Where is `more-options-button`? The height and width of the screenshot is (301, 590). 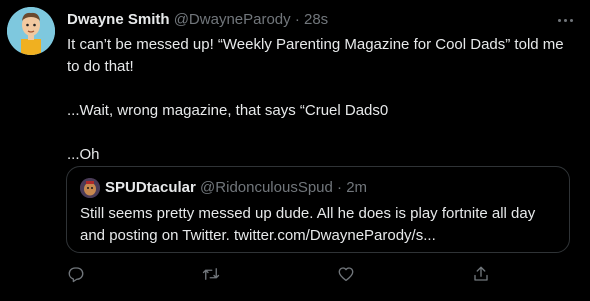 more-options-button is located at coordinates (565, 20).